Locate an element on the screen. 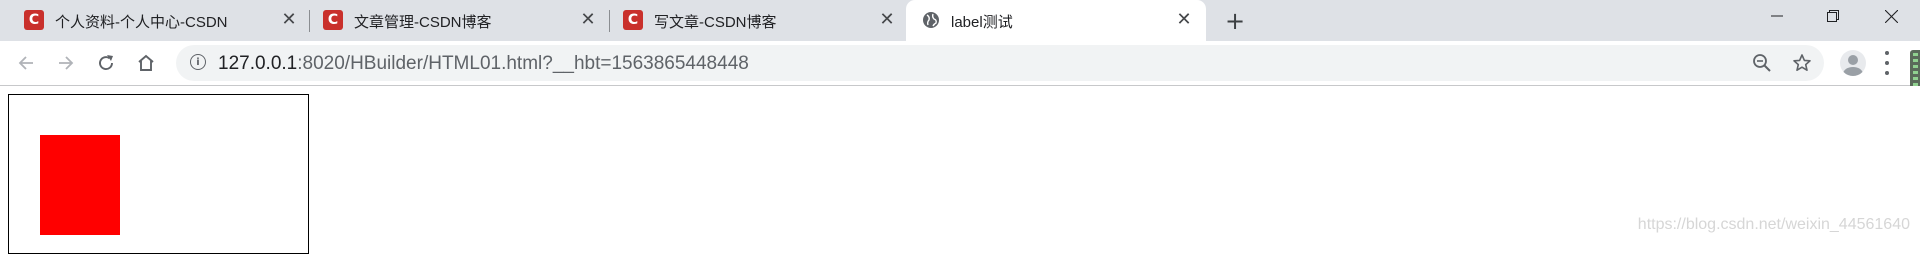  tab-title: 个人资料-个人中心-CSDN is located at coordinates (141, 22).